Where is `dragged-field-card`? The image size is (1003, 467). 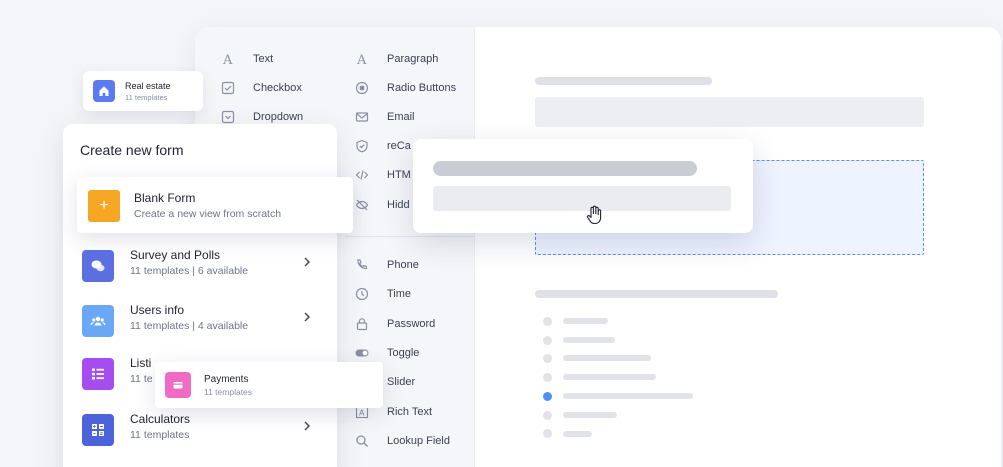
dragged-field-card is located at coordinates (583, 186).